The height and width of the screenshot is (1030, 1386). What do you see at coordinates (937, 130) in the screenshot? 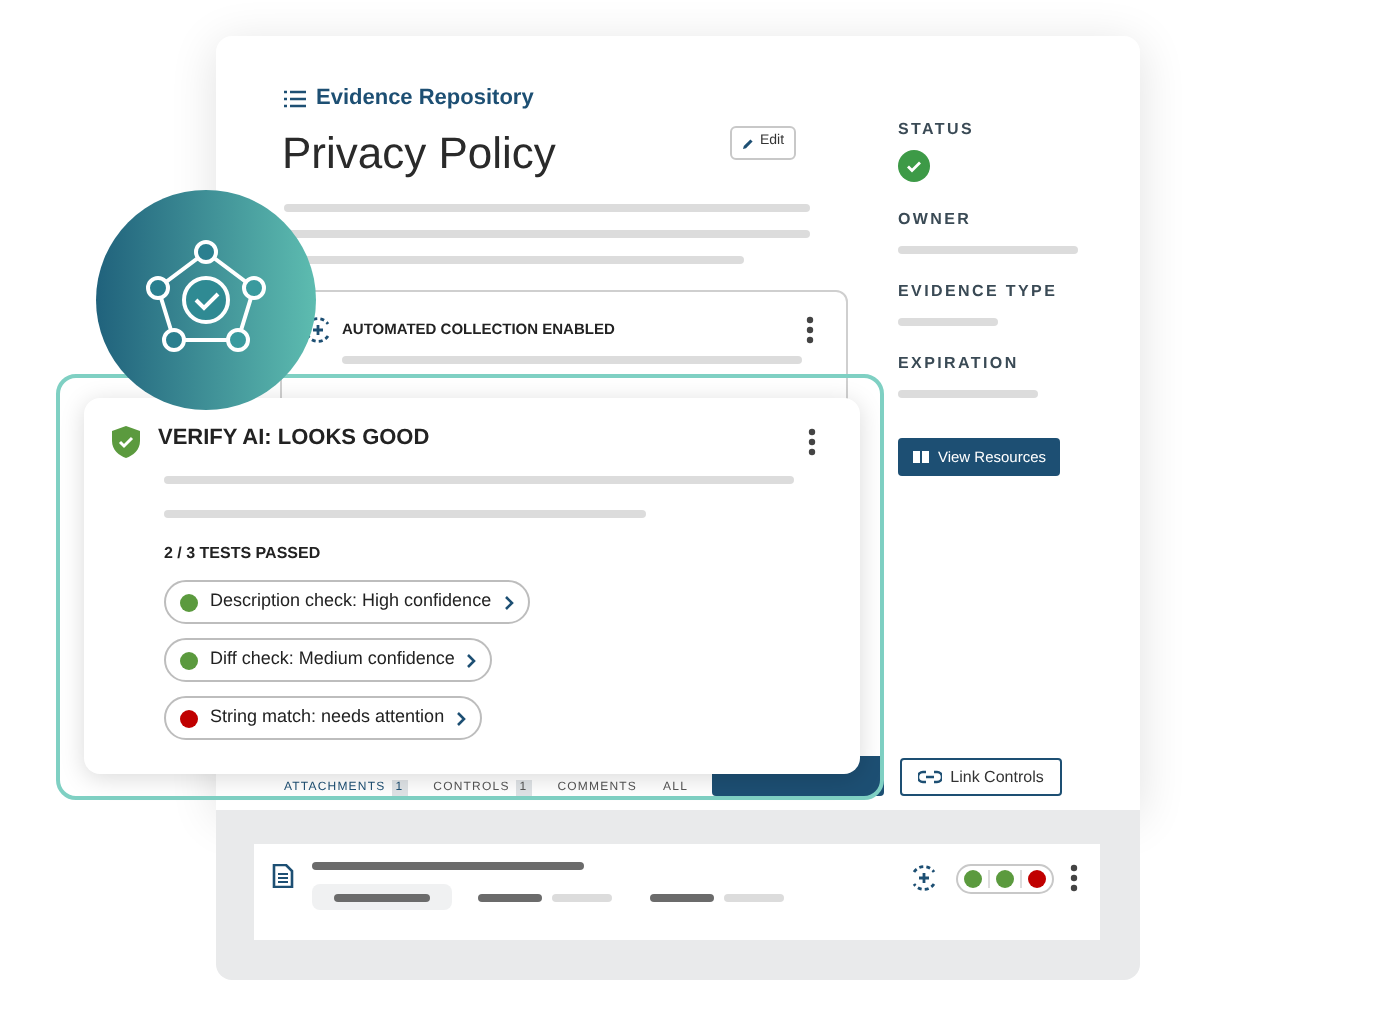
I see `field-label: STATUS` at bounding box center [937, 130].